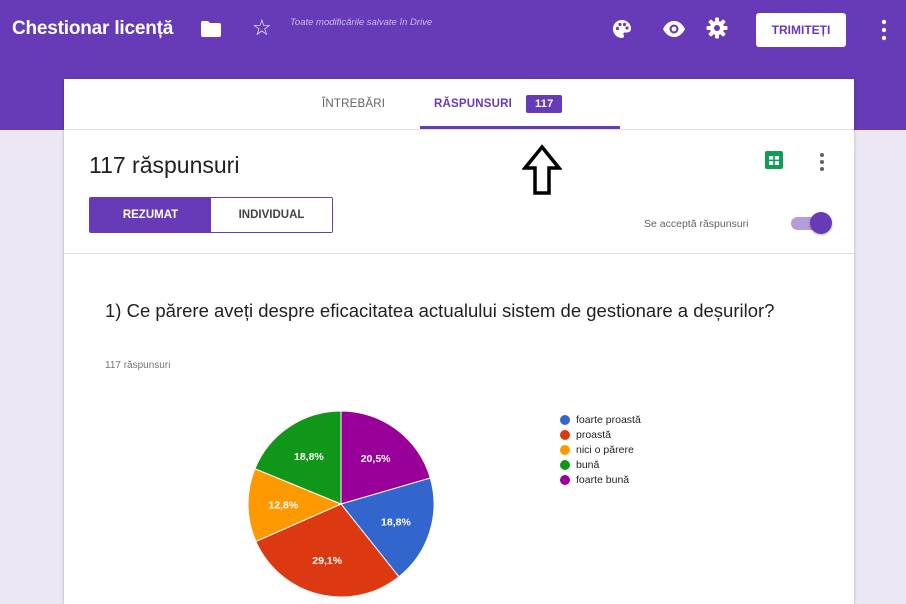  I want to click on legend-label: foarte bună, so click(603, 479).